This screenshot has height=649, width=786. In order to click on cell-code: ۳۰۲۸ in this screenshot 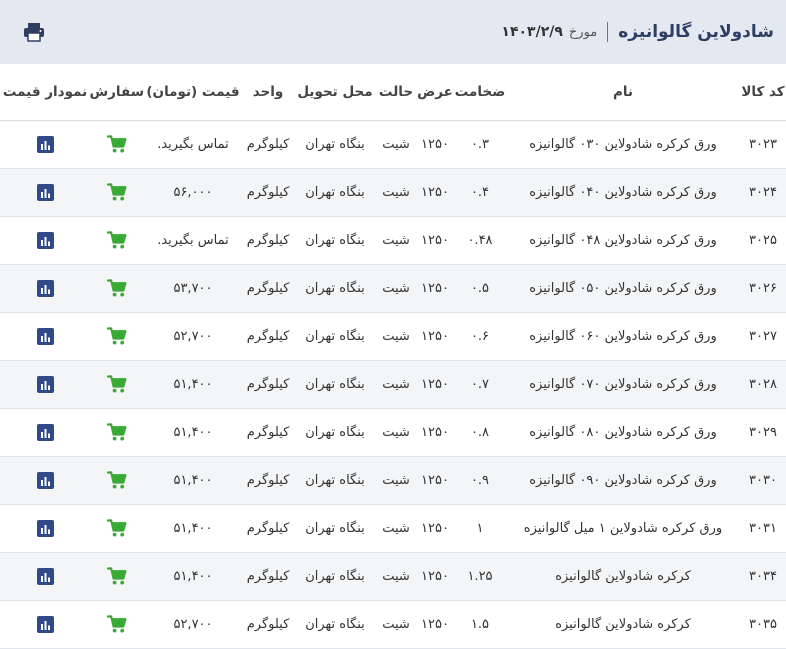, I will do `click(763, 384)`.